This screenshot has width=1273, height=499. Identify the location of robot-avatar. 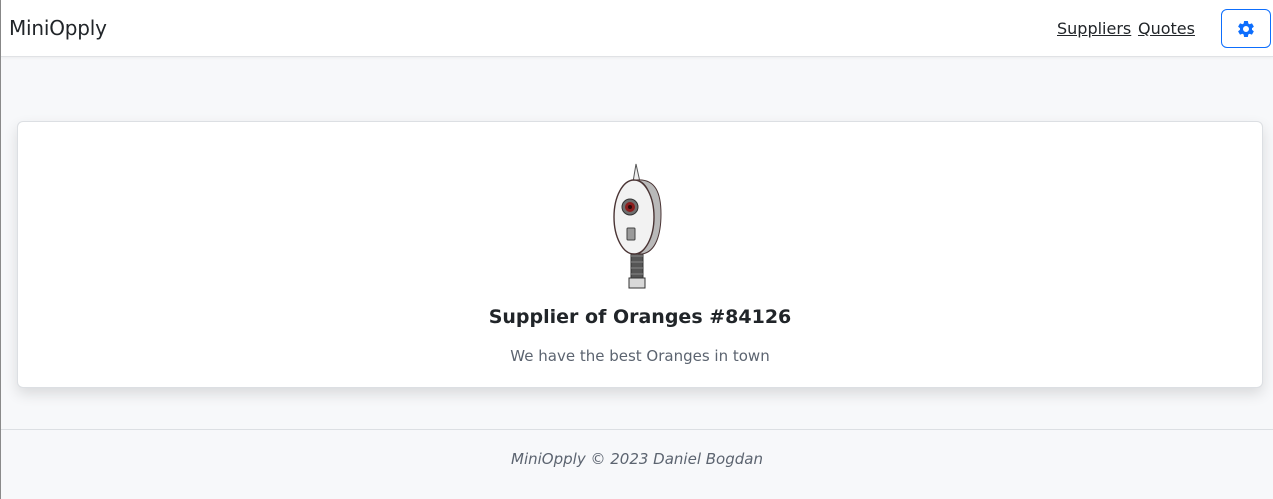
(637, 226).